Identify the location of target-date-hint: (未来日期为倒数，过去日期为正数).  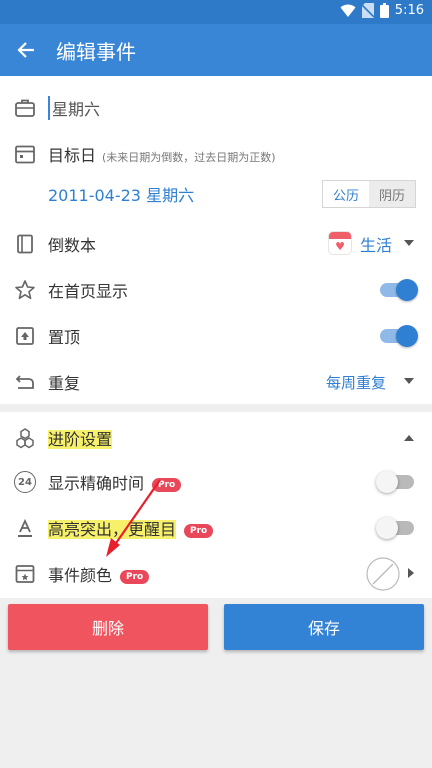
(189, 157).